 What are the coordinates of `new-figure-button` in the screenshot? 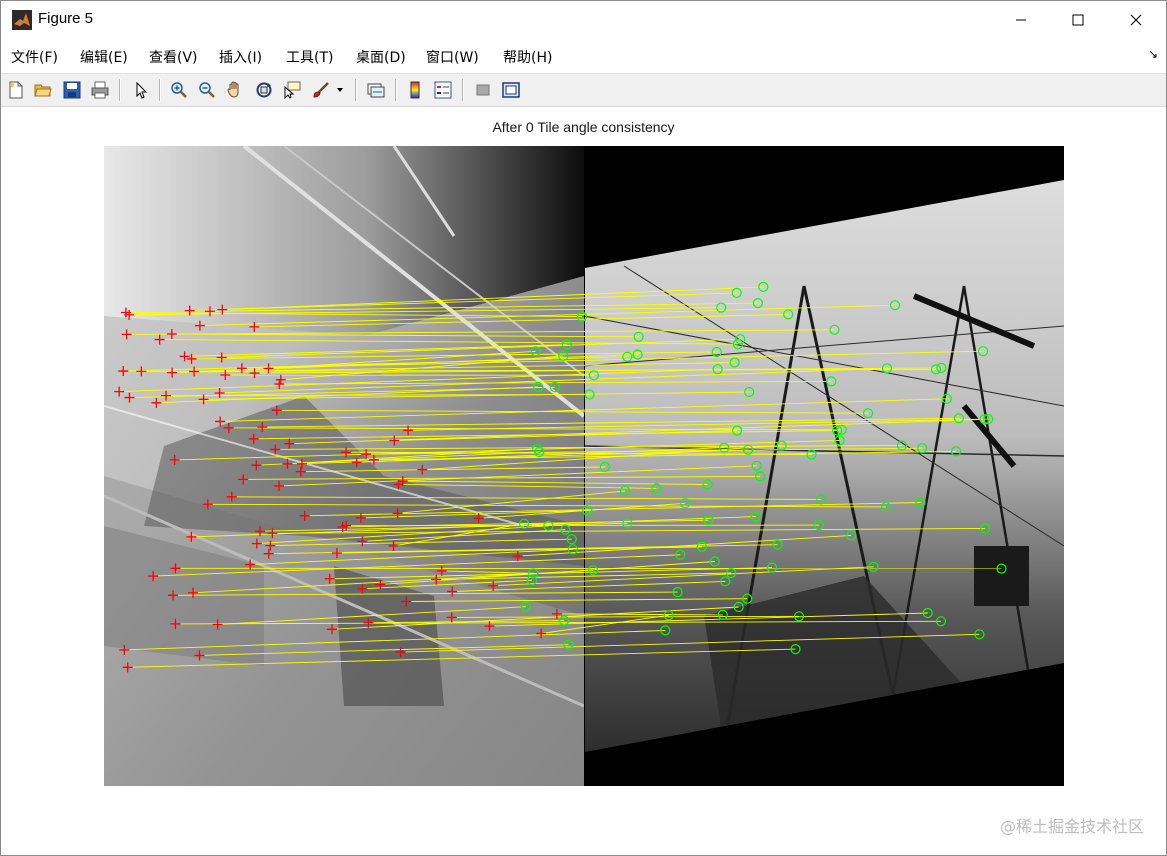 It's located at (16, 90).